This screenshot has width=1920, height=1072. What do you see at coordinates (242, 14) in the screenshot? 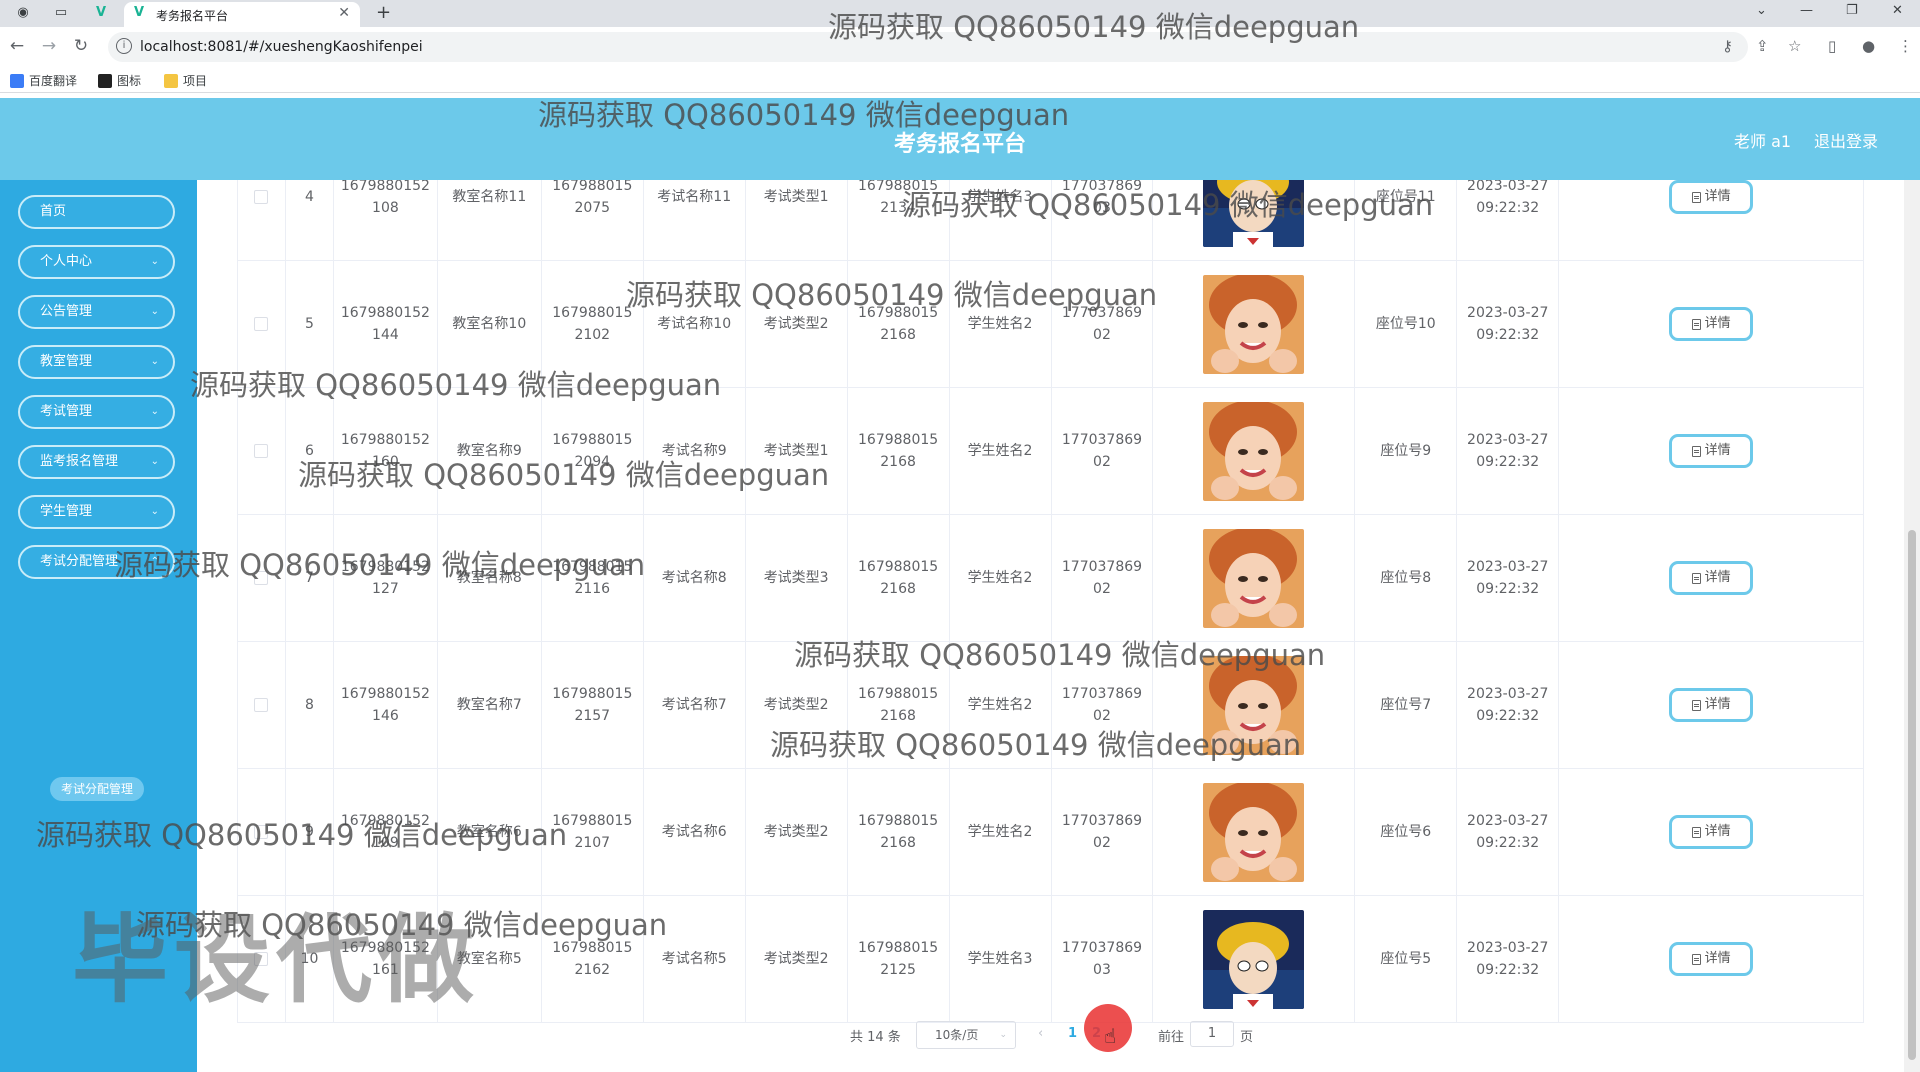
I see `tab-active: V 考务报名平台 ✕` at bounding box center [242, 14].